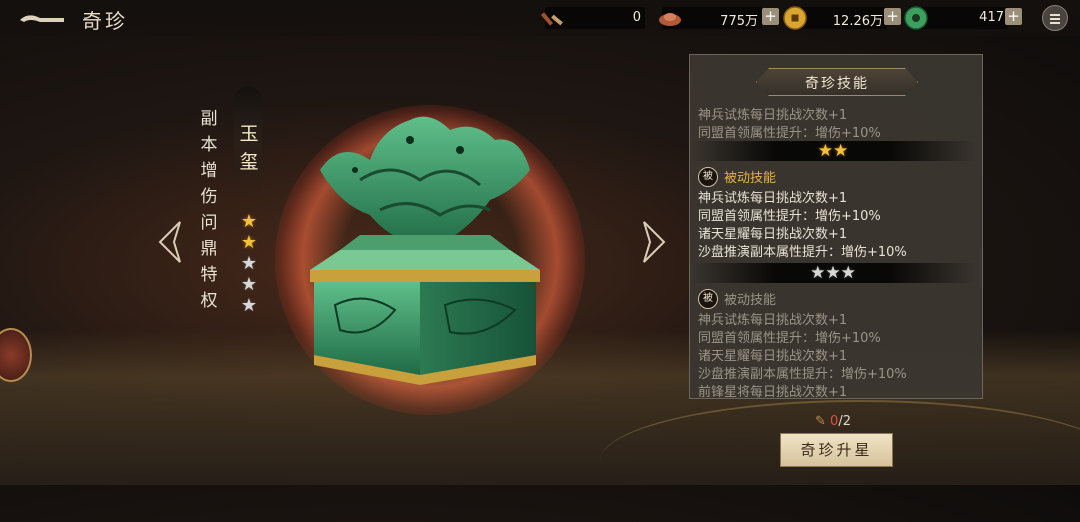 This screenshot has width=1080, height=522. I want to click on menu-button, so click(1055, 18).